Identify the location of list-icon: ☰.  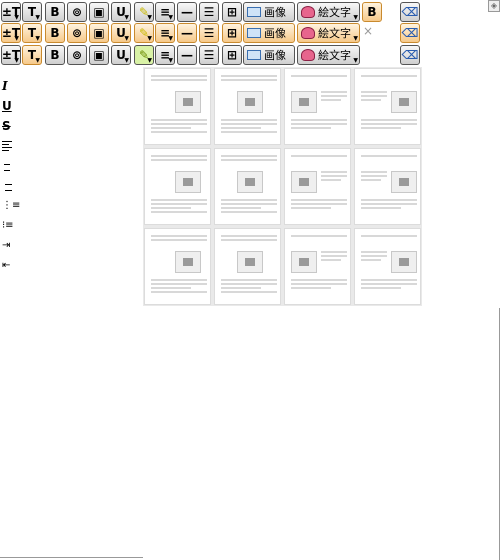
(209, 12).